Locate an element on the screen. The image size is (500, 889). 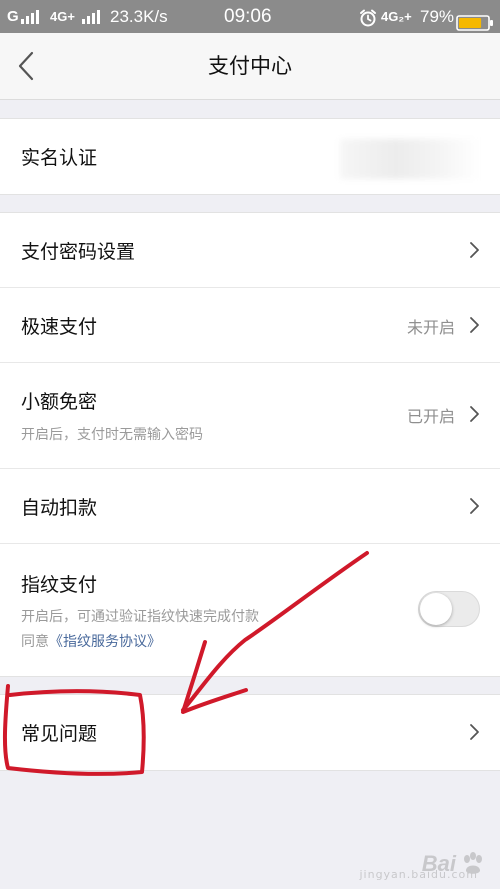
watermark: Bai jingyan.baidu.com is located at coordinates (422, 866).